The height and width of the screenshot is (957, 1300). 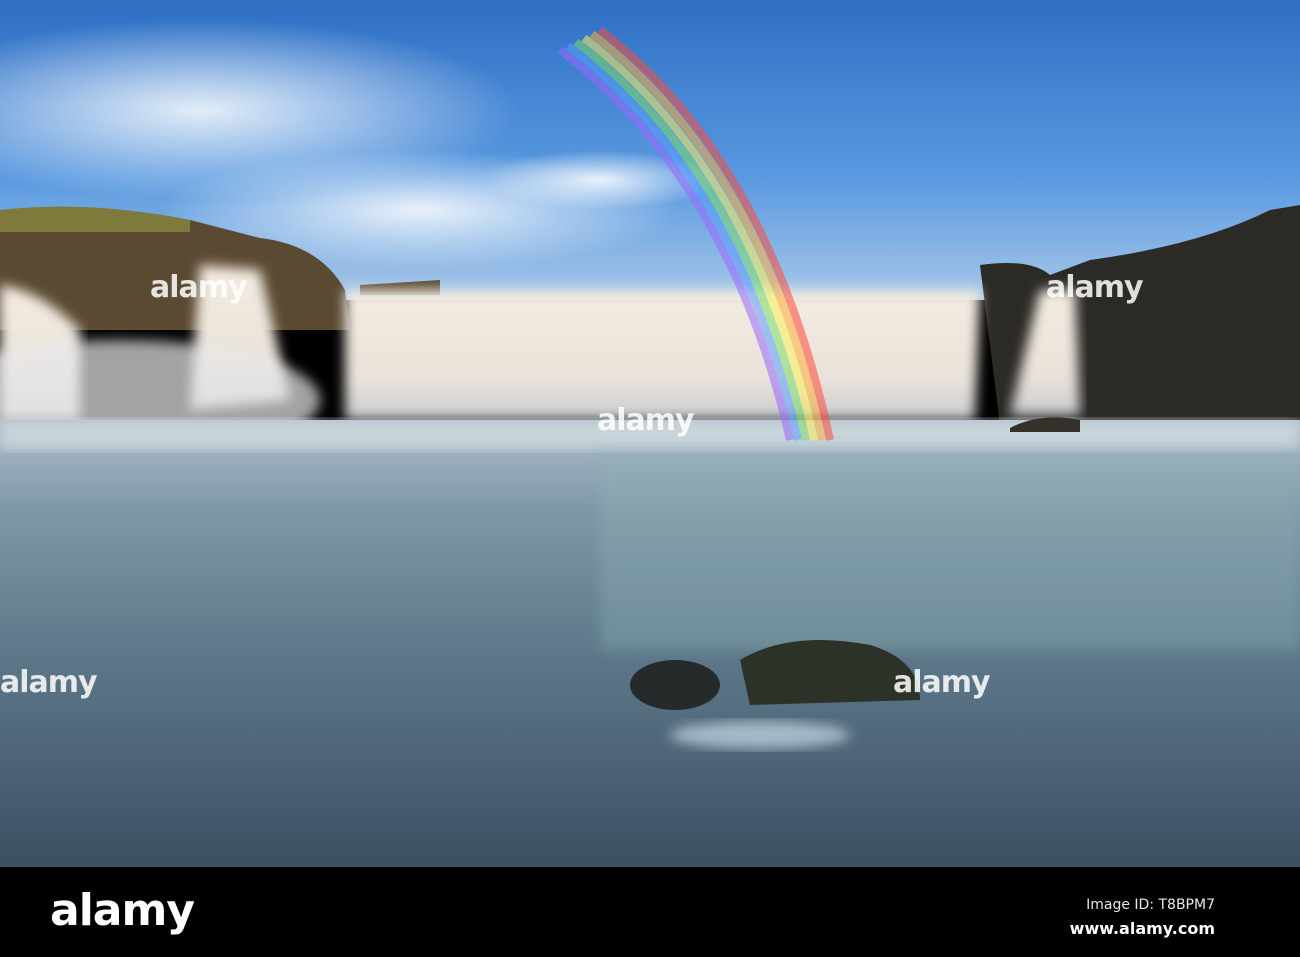 What do you see at coordinates (662, 355) in the screenshot?
I see `waterfall-main` at bounding box center [662, 355].